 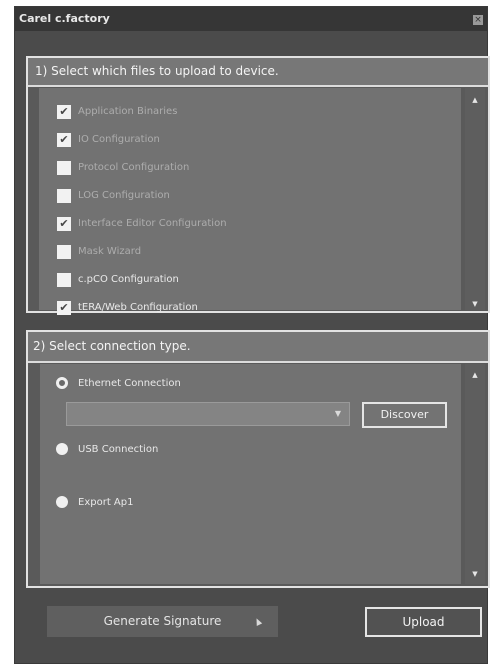 What do you see at coordinates (251, 19) in the screenshot?
I see `title-bar: Carel c.factory ×` at bounding box center [251, 19].